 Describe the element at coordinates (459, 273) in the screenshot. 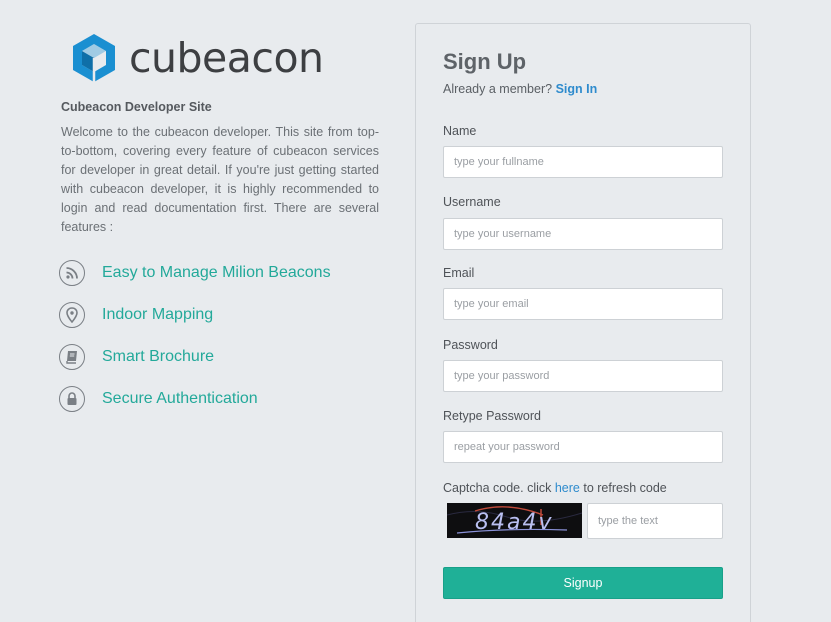

I see `email-label: Email` at that location.